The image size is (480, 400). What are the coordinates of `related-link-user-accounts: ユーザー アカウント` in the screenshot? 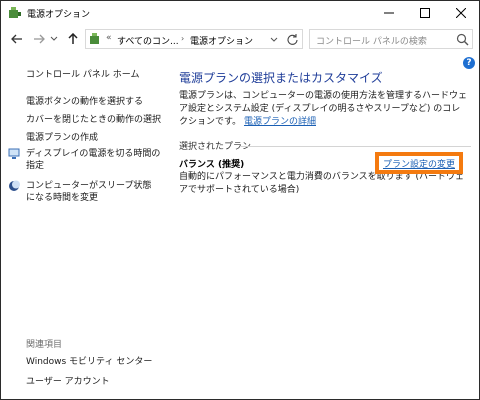 It's located at (68, 380).